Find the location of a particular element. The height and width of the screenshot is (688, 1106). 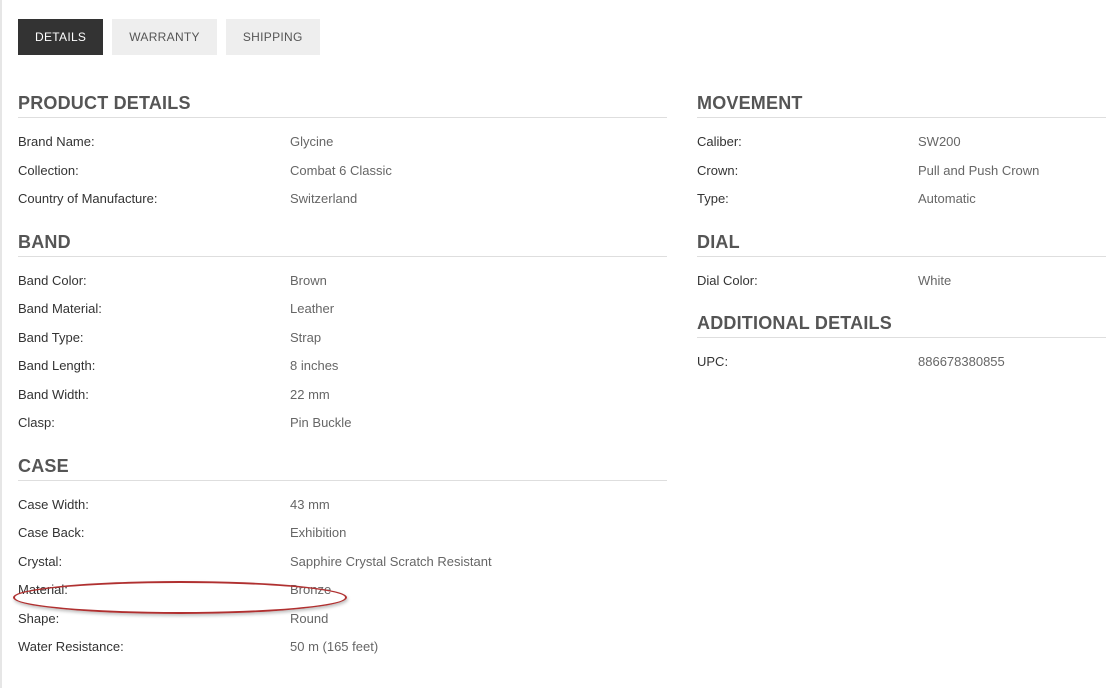

spec-label: UPC: is located at coordinates (713, 361).